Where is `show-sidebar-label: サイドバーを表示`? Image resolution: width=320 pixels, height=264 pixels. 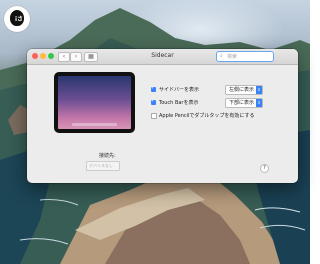
show-sidebar-label: サイドバーを表示 is located at coordinates (179, 90).